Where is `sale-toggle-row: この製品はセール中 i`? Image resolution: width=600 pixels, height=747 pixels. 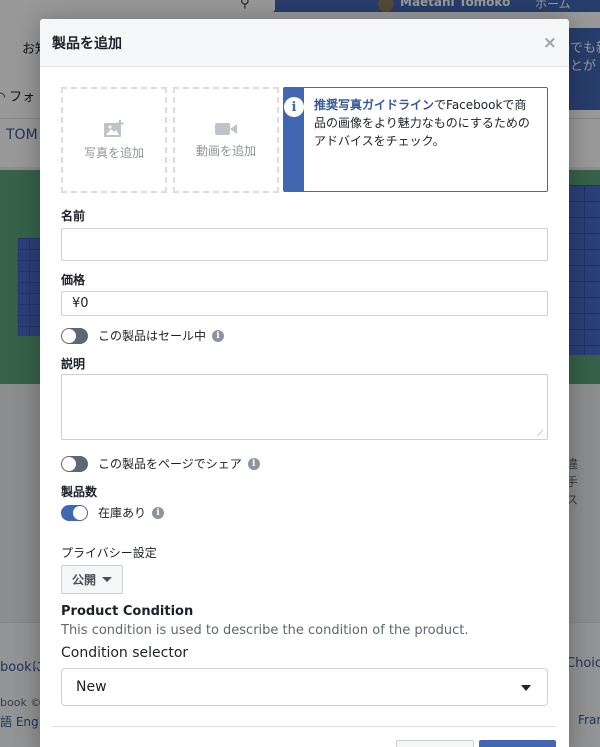 sale-toggle-row: この製品はセール中 i is located at coordinates (143, 335).